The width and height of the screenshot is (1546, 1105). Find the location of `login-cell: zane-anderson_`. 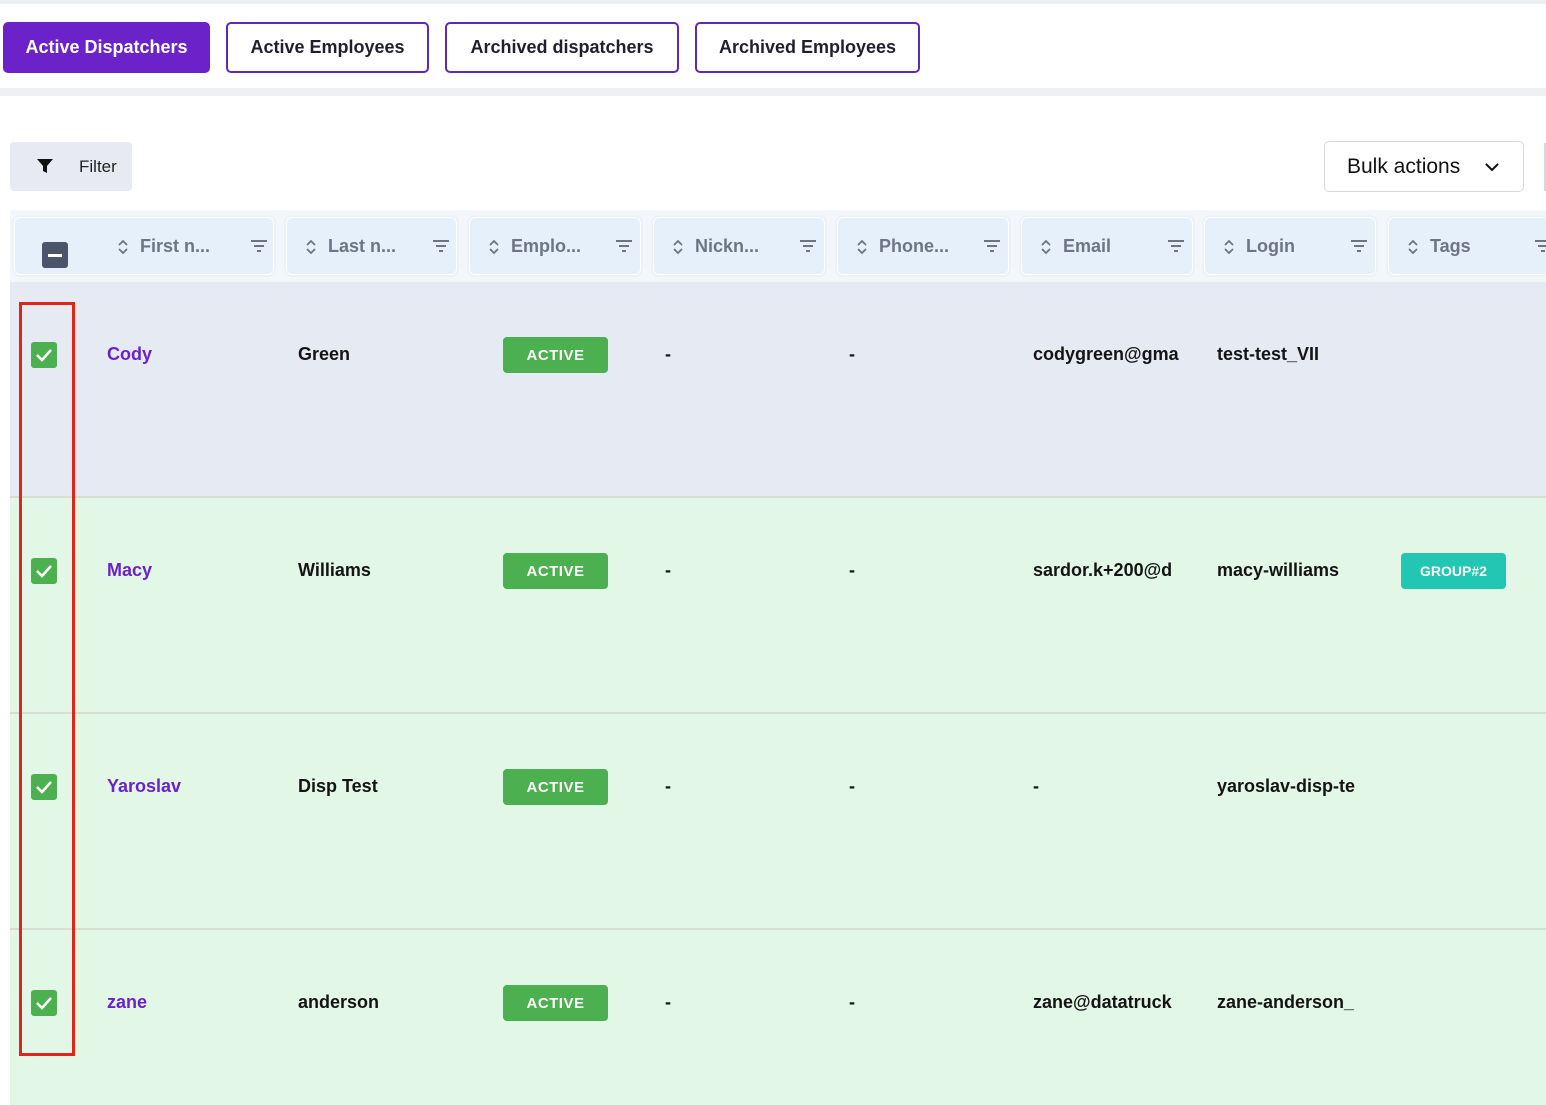

login-cell: zane-anderson_ is located at coordinates (1286, 1002).